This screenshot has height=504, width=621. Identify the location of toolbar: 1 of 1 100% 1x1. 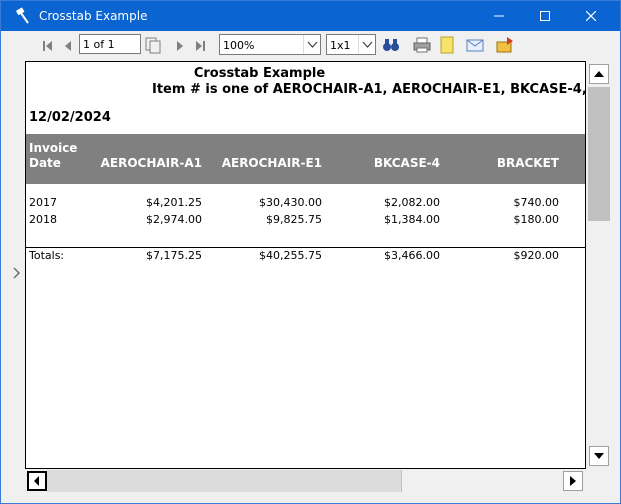
(310, 45).